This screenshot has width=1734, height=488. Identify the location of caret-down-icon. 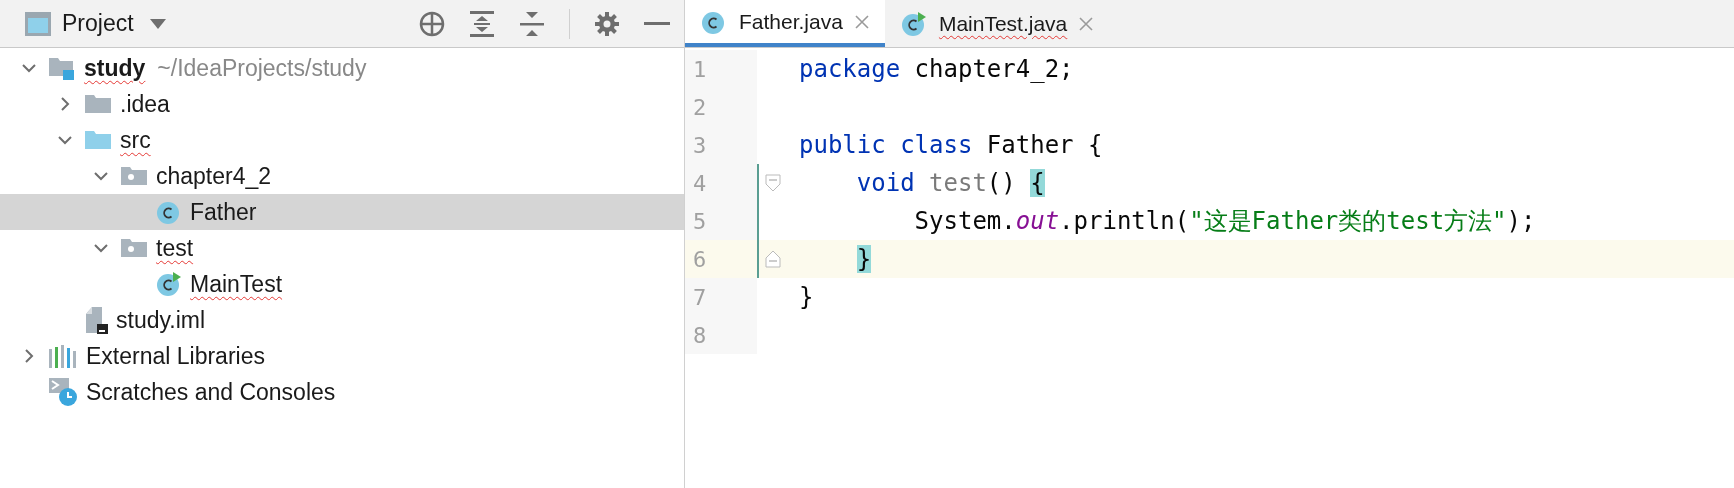
(157, 23).